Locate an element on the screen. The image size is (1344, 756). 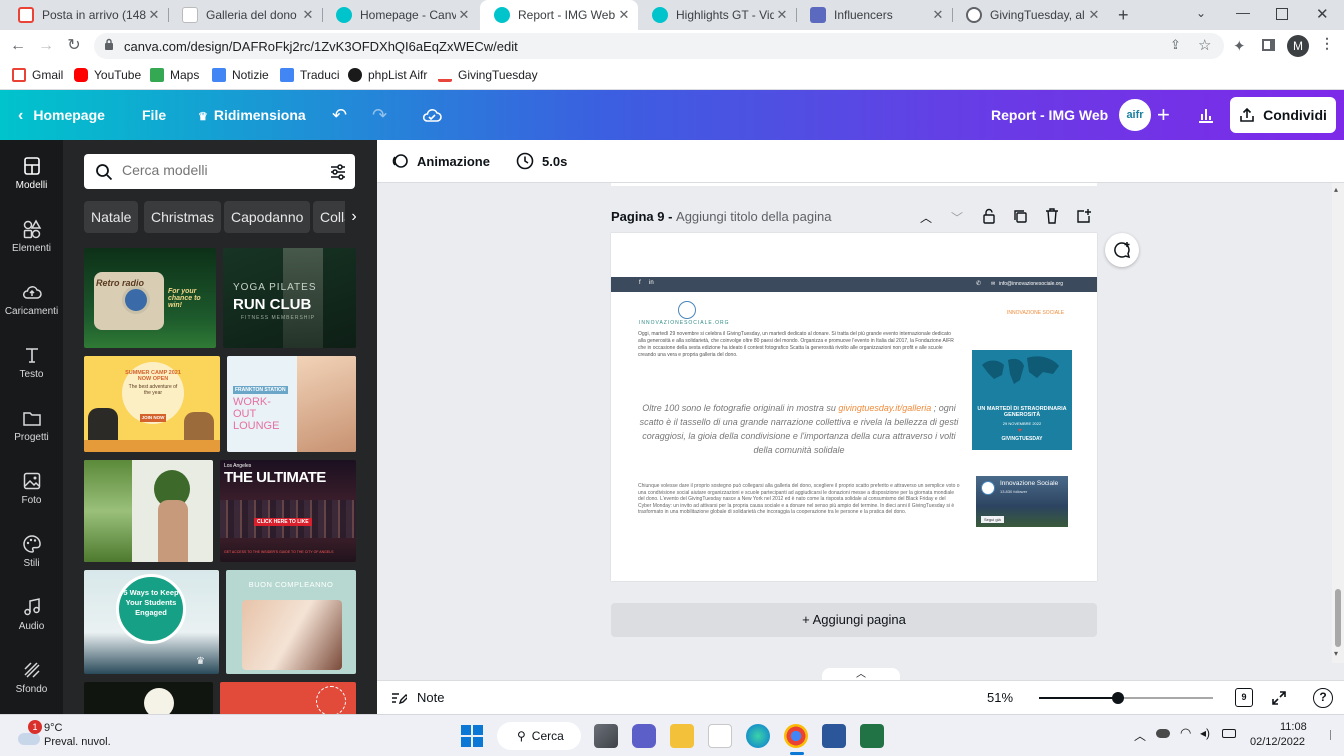
wifi-icon: ◠ is located at coordinates (1185, 733).